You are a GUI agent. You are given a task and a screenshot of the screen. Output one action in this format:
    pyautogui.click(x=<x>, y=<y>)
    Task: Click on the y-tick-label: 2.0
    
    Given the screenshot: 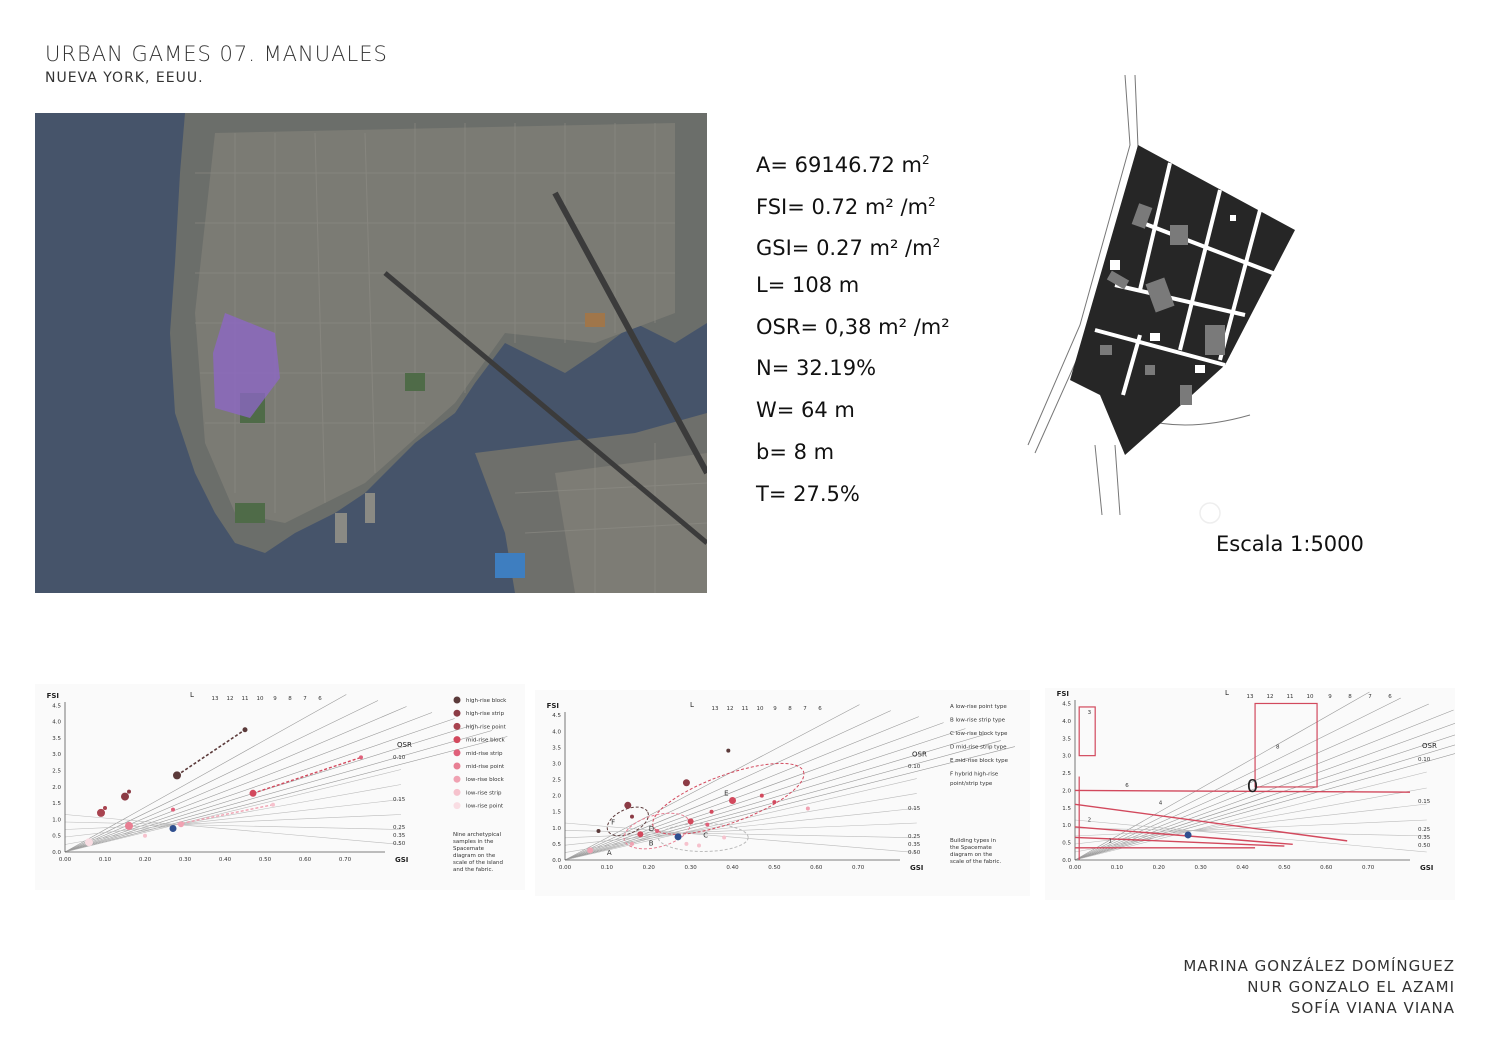 What is the action you would take?
    pyautogui.click(x=1066, y=791)
    